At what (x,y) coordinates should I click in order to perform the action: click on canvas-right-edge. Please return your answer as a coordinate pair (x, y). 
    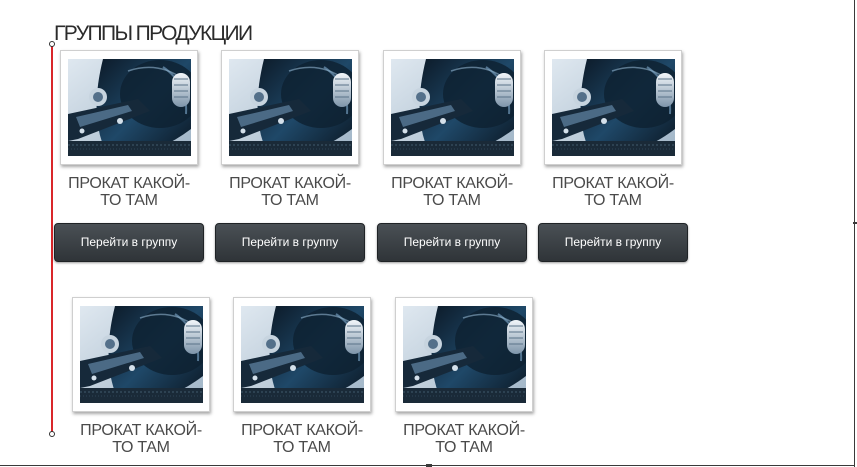
    Looking at the image, I should click on (854, 233).